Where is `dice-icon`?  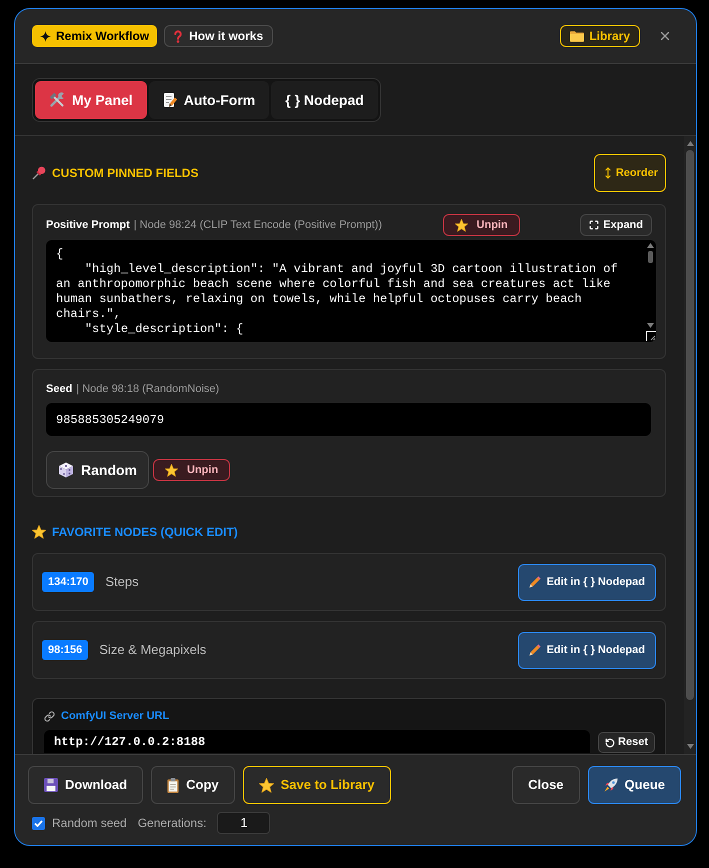 dice-icon is located at coordinates (66, 470).